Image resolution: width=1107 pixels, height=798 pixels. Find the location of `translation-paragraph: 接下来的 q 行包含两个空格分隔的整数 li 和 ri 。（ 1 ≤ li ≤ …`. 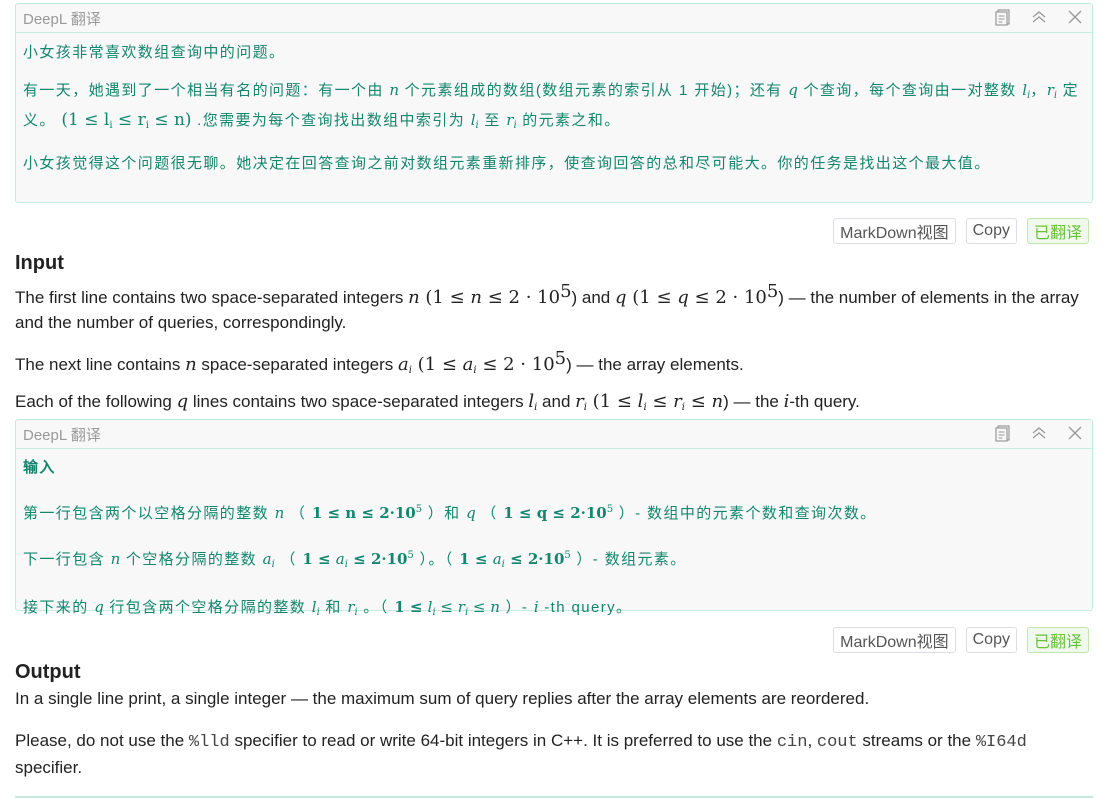

translation-paragraph: 接下来的 q 行包含两个空格分隔的整数 li 和 ri 。（ 1 ≤ li ≤ … is located at coordinates (328, 608).